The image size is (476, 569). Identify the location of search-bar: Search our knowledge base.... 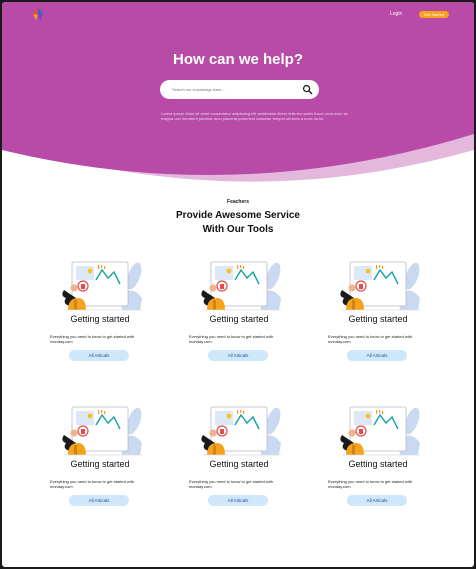
(239, 89).